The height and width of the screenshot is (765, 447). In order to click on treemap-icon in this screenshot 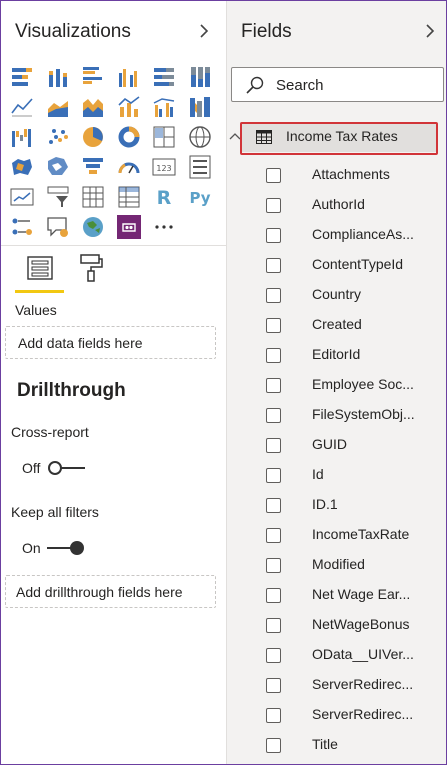, I will do `click(164, 137)`.